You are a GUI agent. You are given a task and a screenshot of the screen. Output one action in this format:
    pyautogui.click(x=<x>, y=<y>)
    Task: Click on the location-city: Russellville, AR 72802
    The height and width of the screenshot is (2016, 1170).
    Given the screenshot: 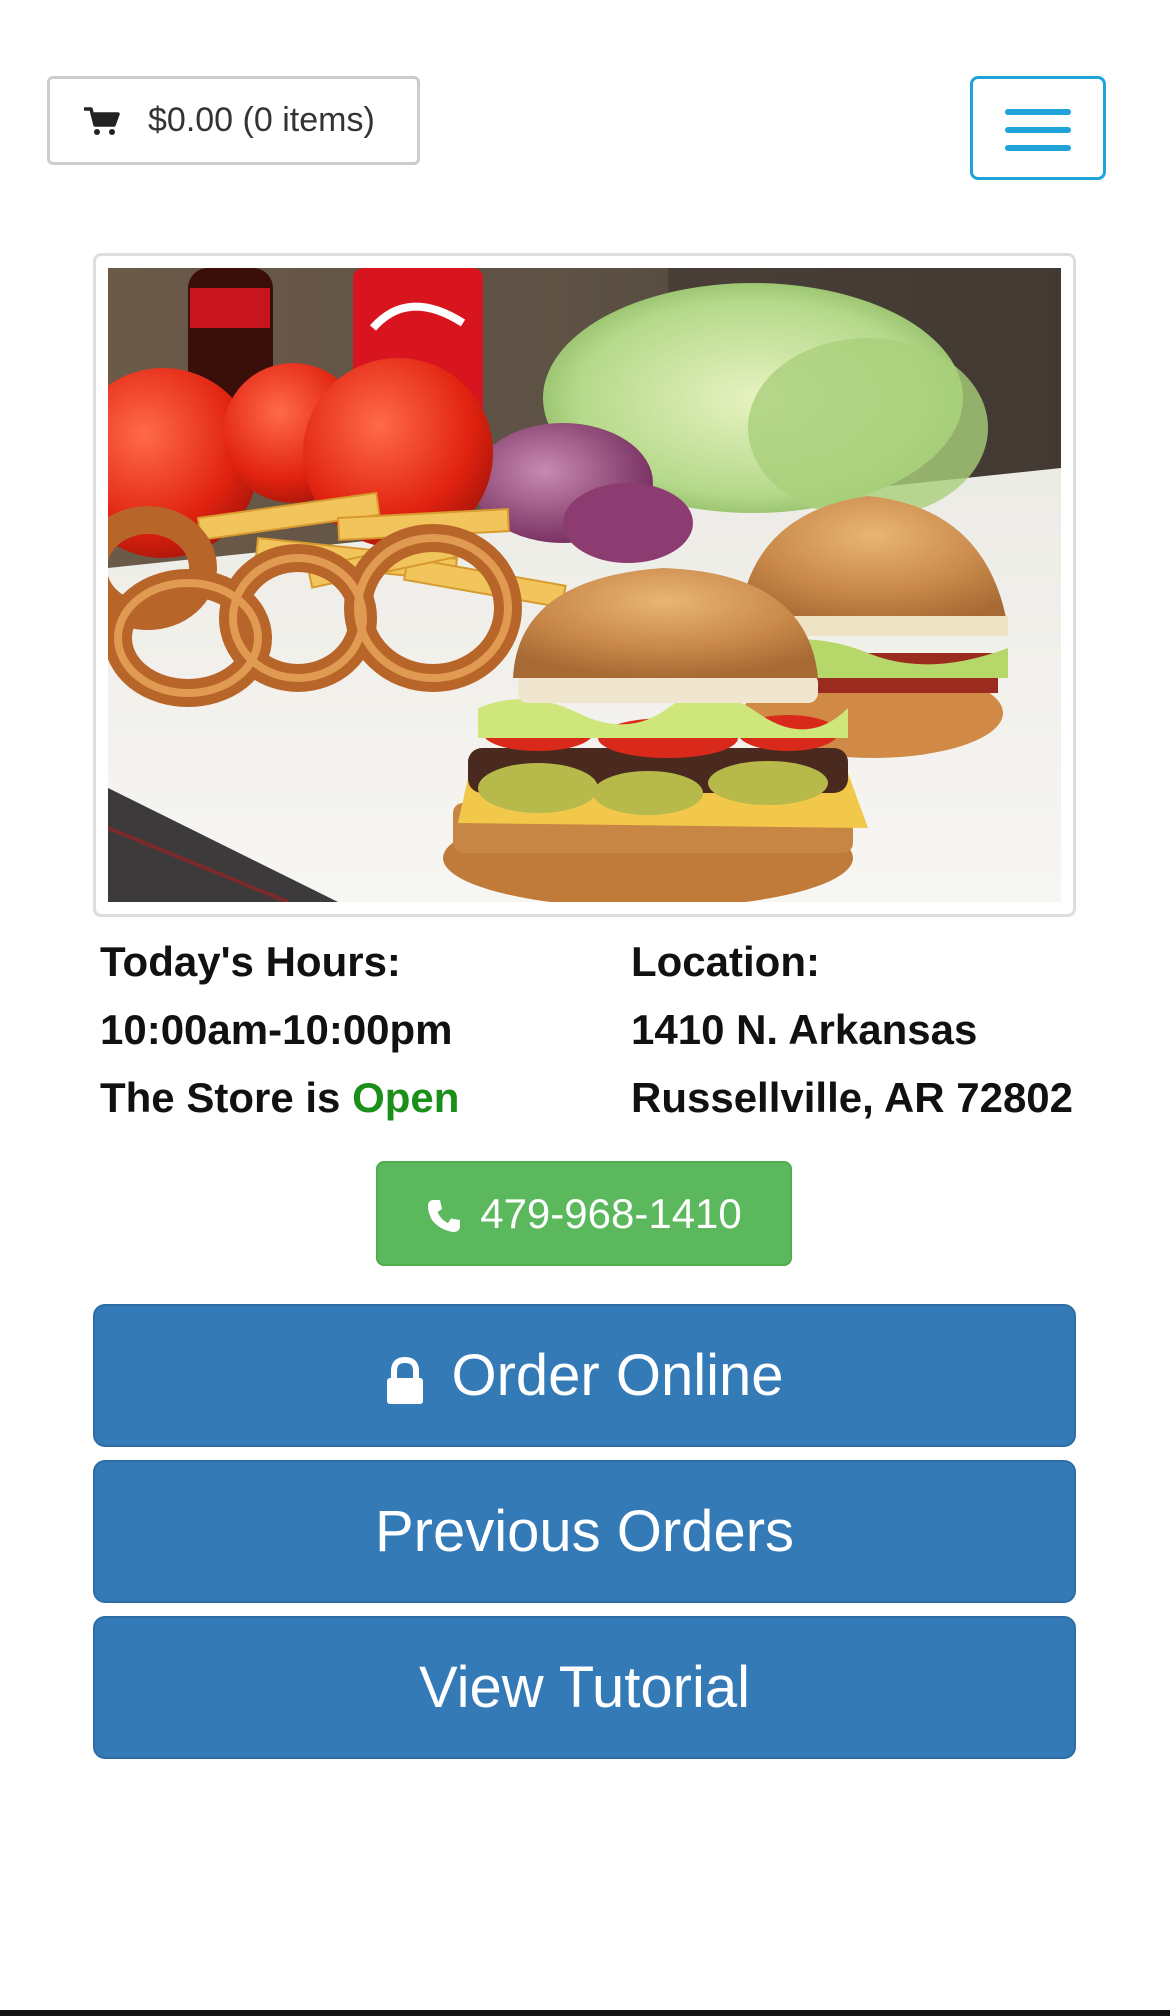 What is the action you would take?
    pyautogui.click(x=852, y=1097)
    